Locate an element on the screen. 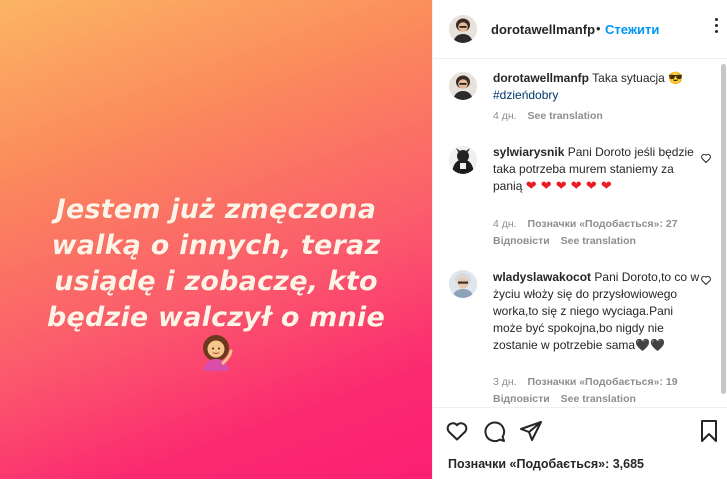  follow-button: Стежити is located at coordinates (632, 29).